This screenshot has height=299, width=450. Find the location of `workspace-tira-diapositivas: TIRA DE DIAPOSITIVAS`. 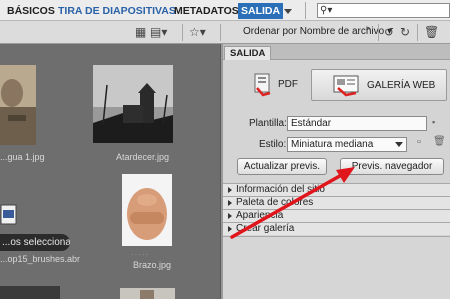

workspace-tira-diapositivas: TIRA DE DIAPOSITIVAS is located at coordinates (117, 11).